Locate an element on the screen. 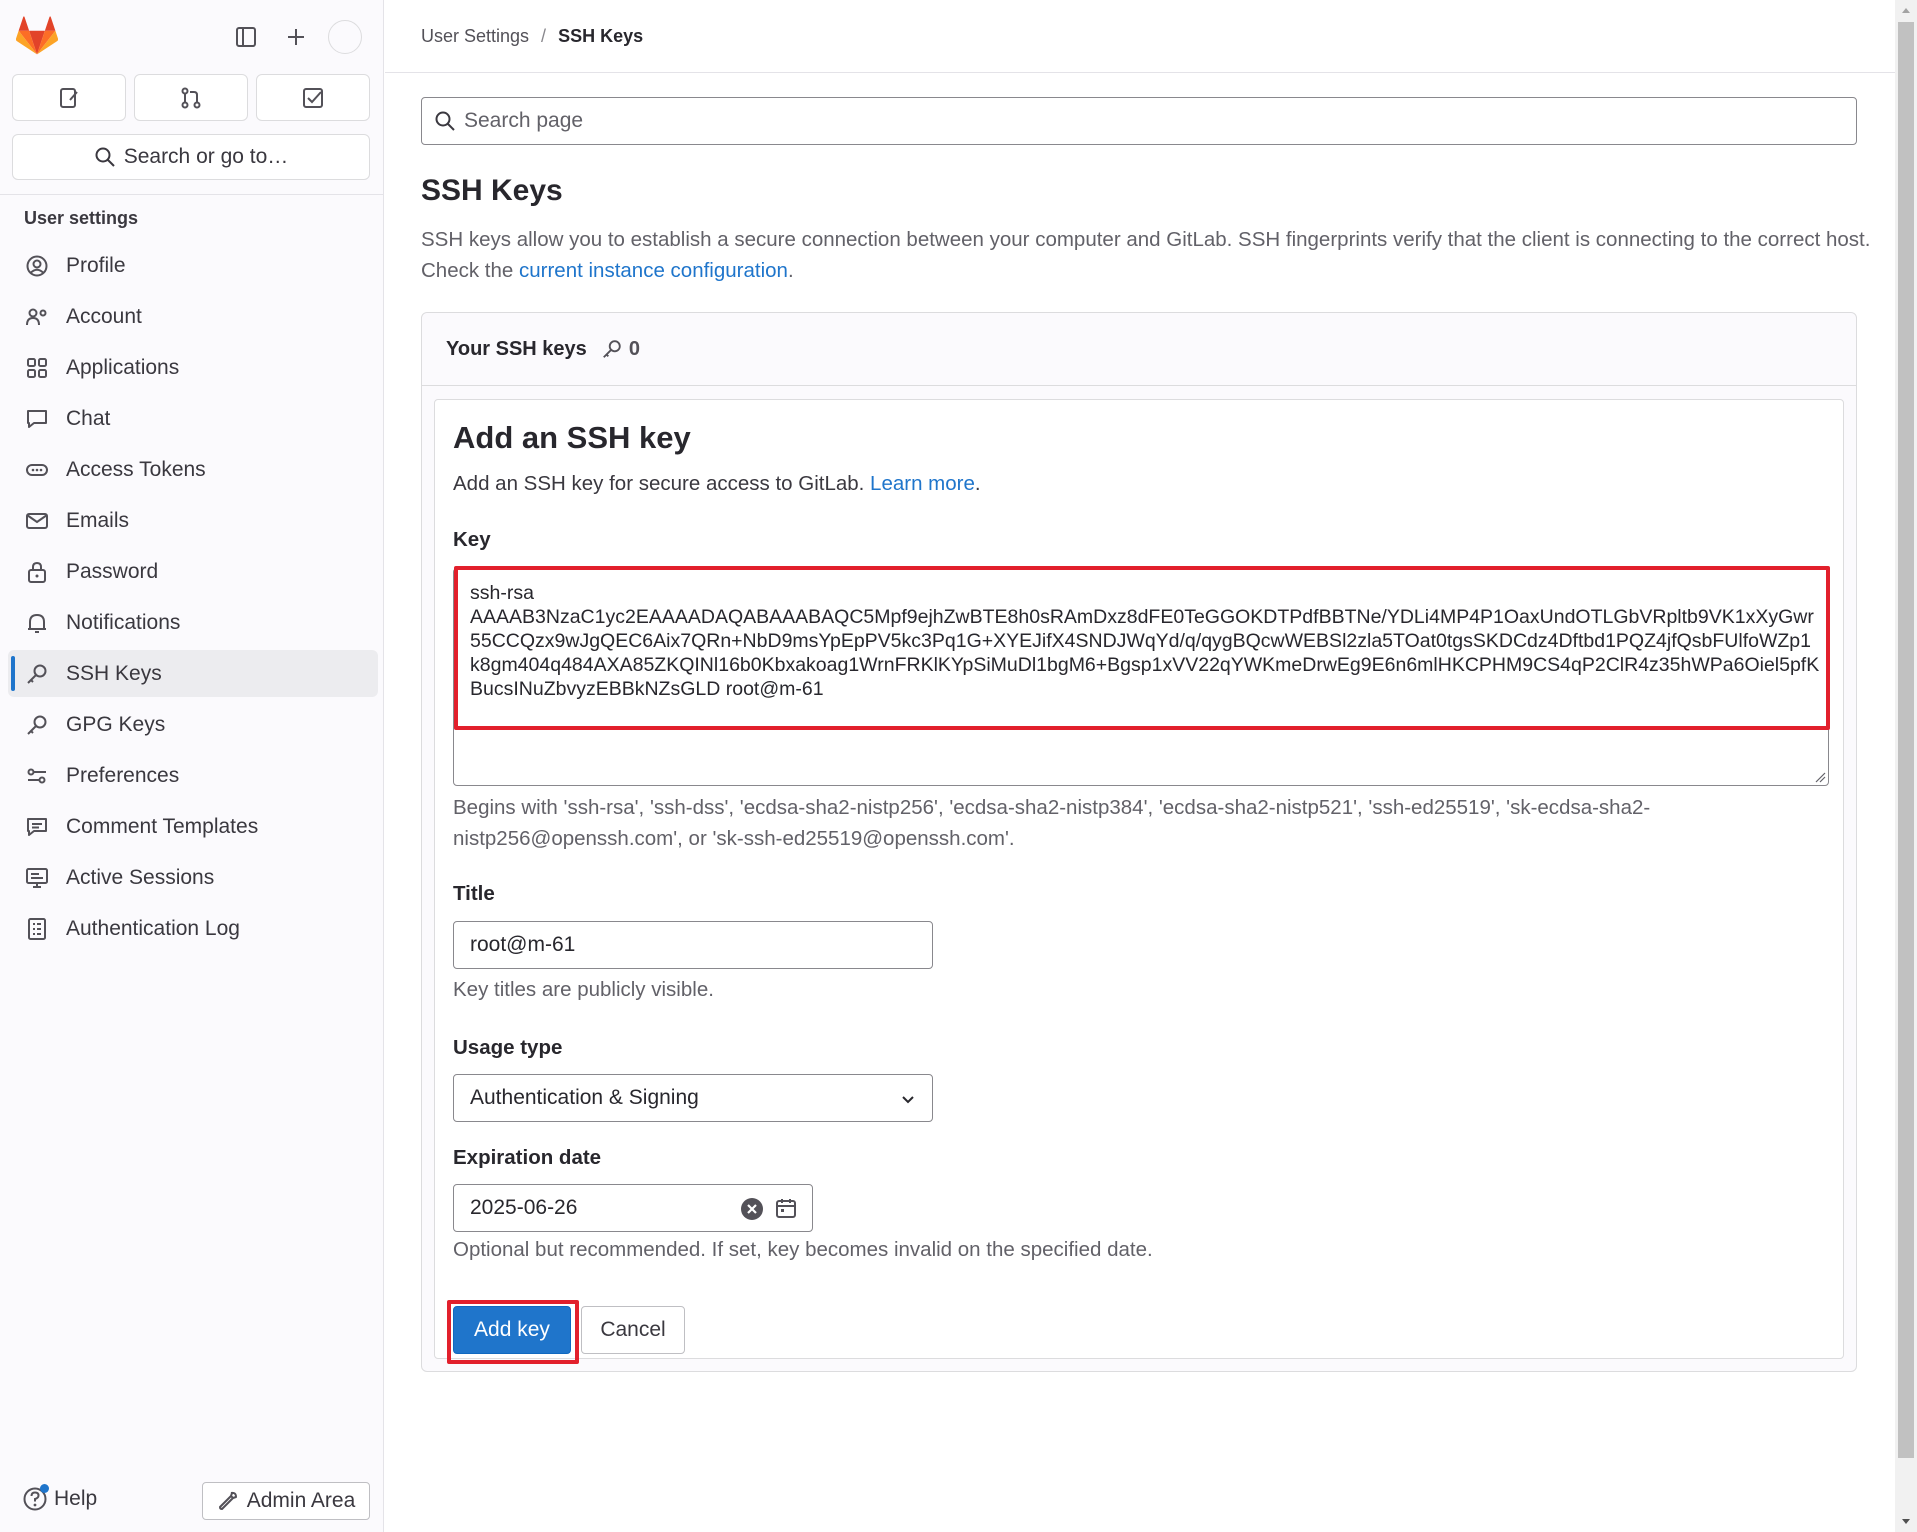 This screenshot has height=1532, width=1917. learn-more-link: Learn more is located at coordinates (922, 483).